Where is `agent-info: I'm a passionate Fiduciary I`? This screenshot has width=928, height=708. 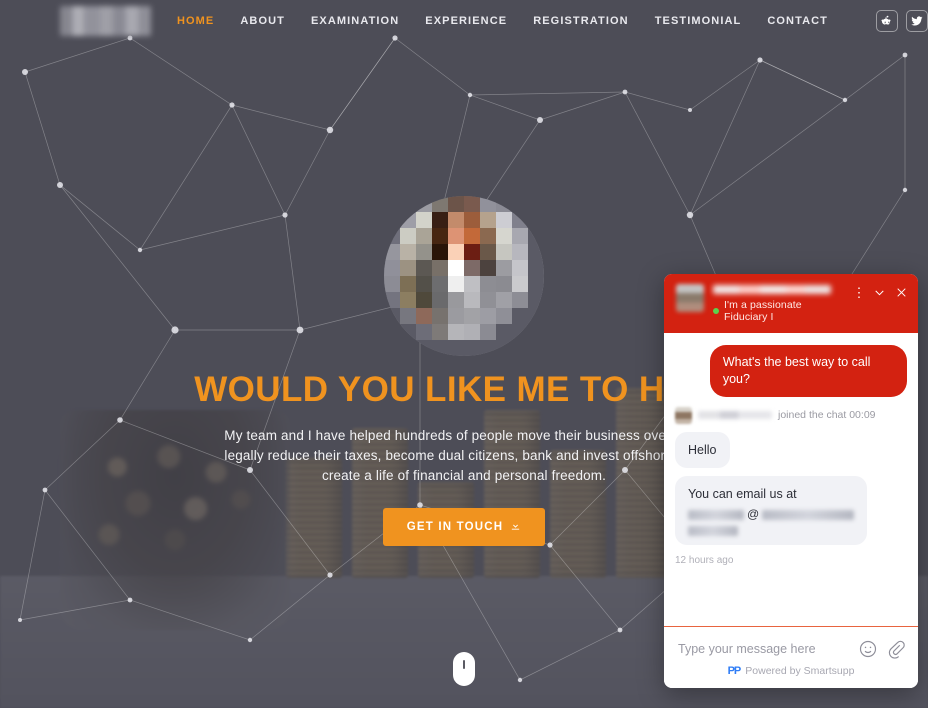 agent-info: I'm a passionate Fiduciary I is located at coordinates (779, 303).